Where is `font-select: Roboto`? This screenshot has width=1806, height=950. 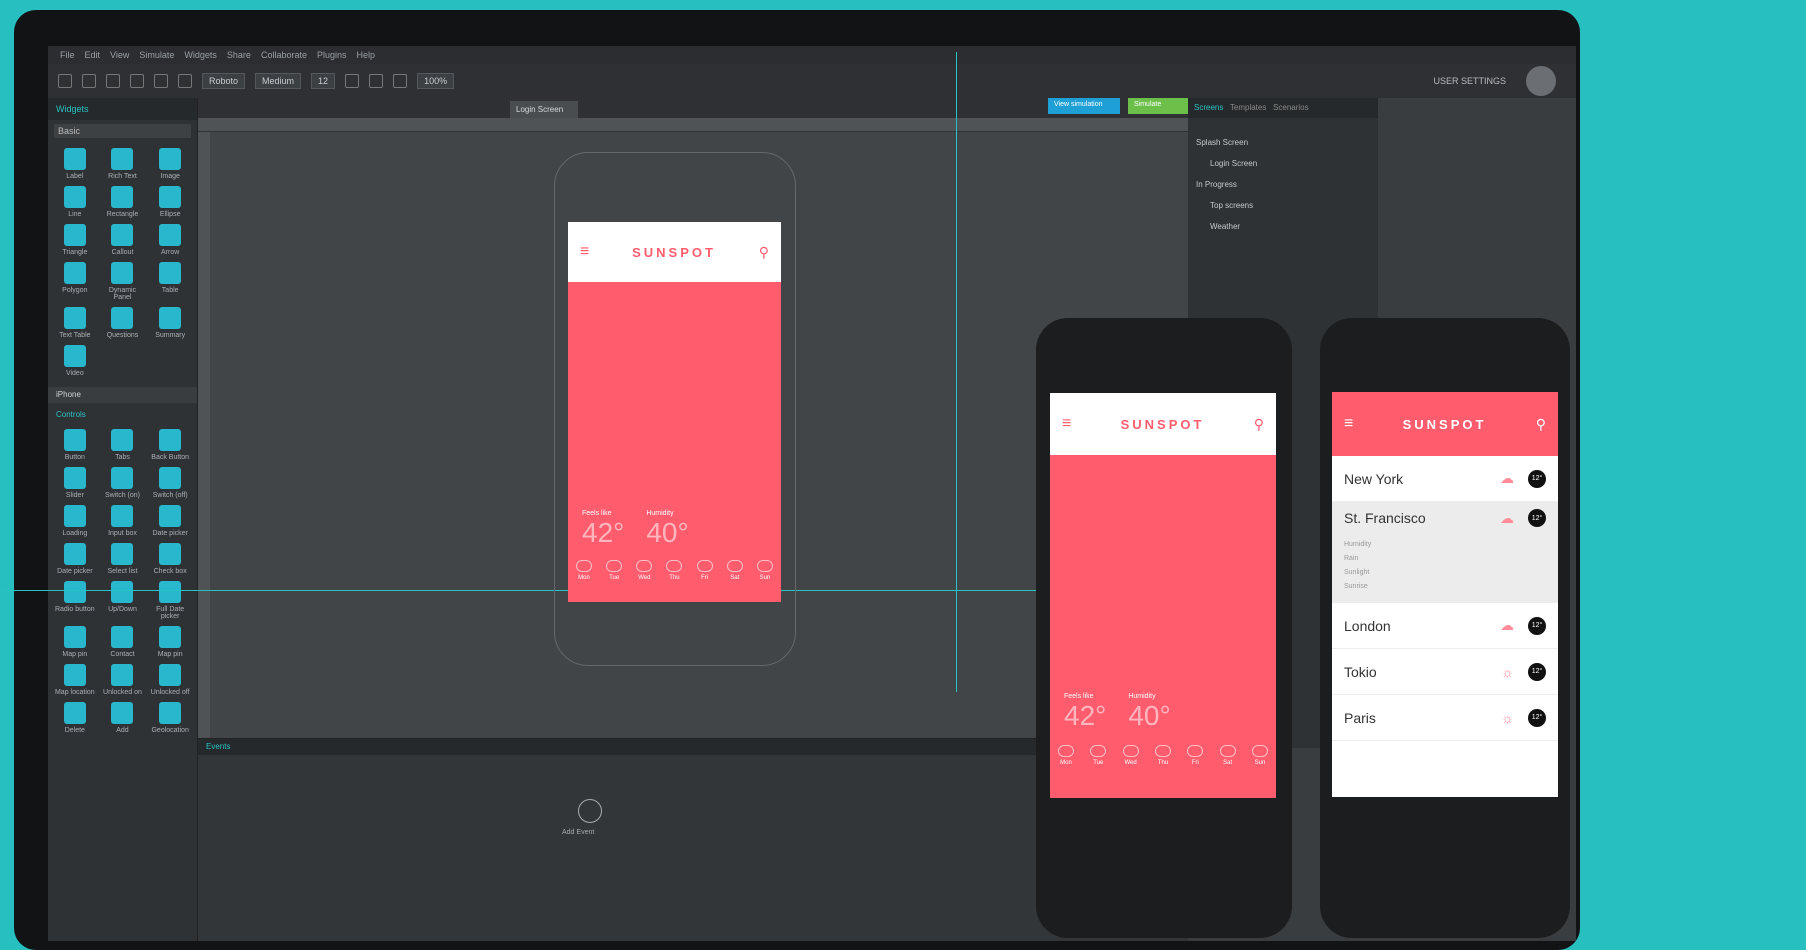
font-select: Roboto is located at coordinates (224, 81).